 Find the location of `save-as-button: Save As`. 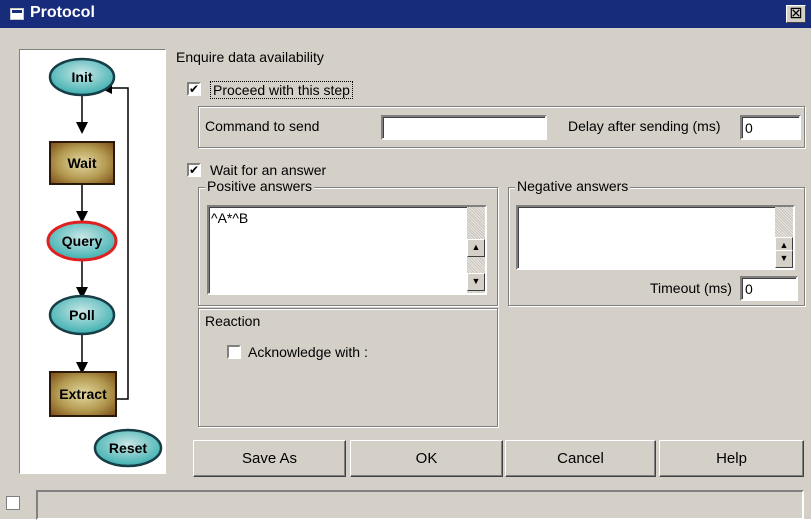

save-as-button: Save As is located at coordinates (269, 458).